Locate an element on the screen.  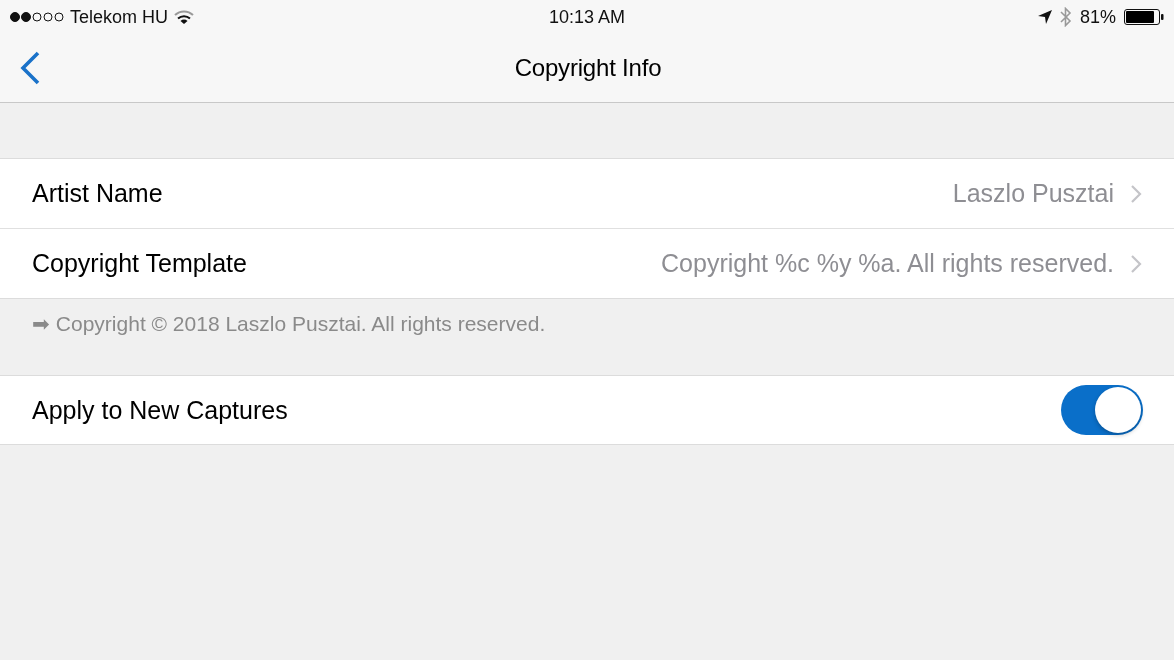
location-arrow-icon is located at coordinates (1044, 17).